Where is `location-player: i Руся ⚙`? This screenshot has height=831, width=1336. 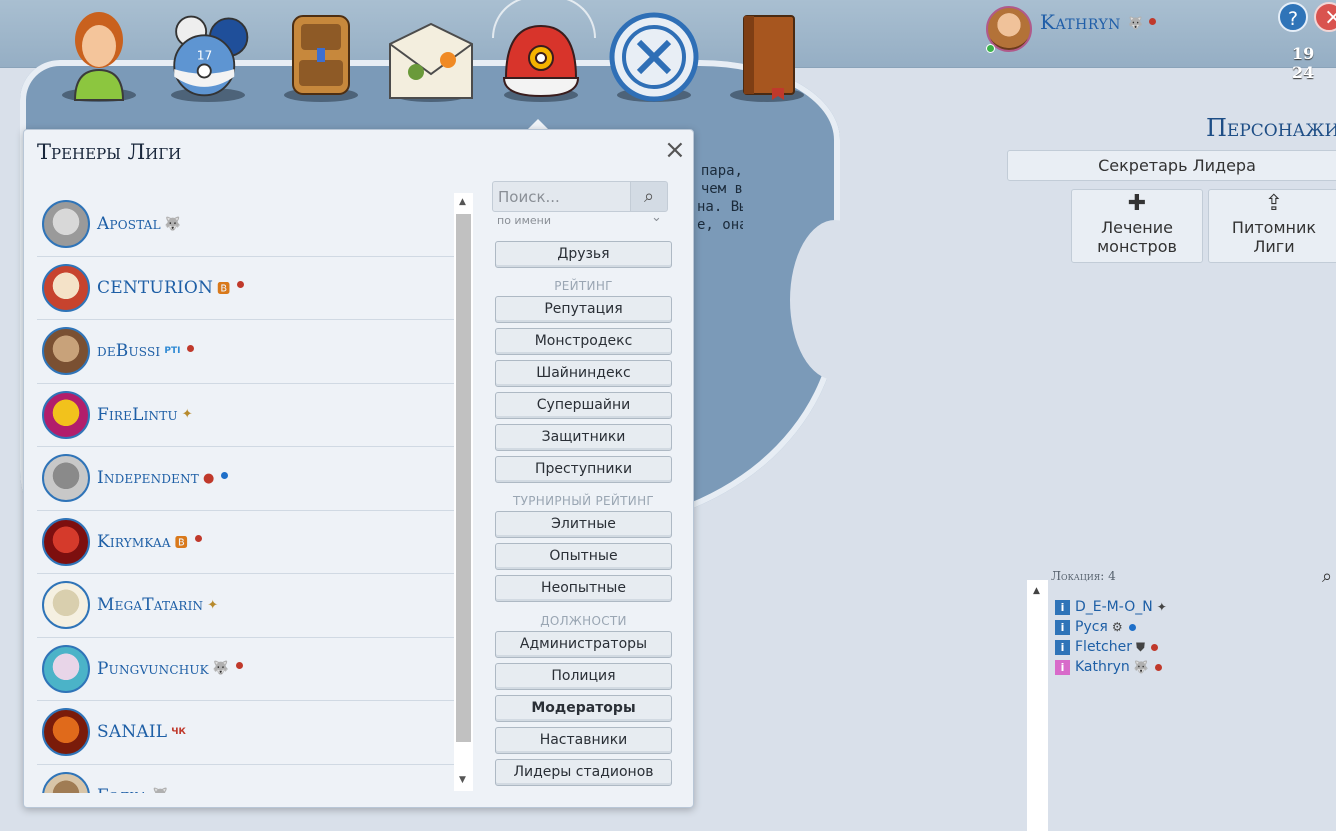
location-player: i Руся ⚙ is located at coordinates (1111, 627).